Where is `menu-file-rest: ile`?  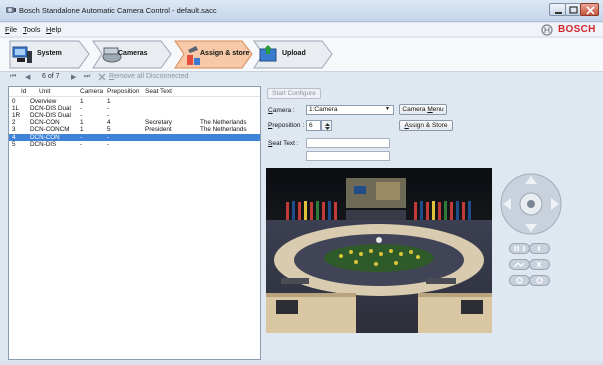 menu-file-rest: ile is located at coordinates (13, 29).